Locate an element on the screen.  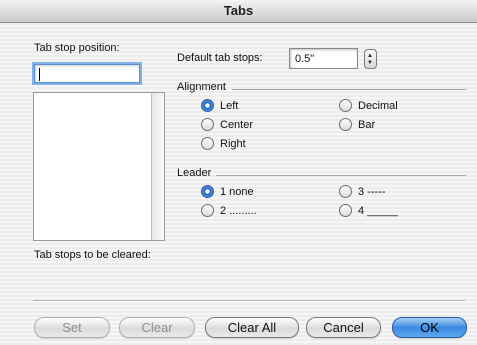
default-tab-stops-stepper: ▲ ▼ is located at coordinates (370, 59).